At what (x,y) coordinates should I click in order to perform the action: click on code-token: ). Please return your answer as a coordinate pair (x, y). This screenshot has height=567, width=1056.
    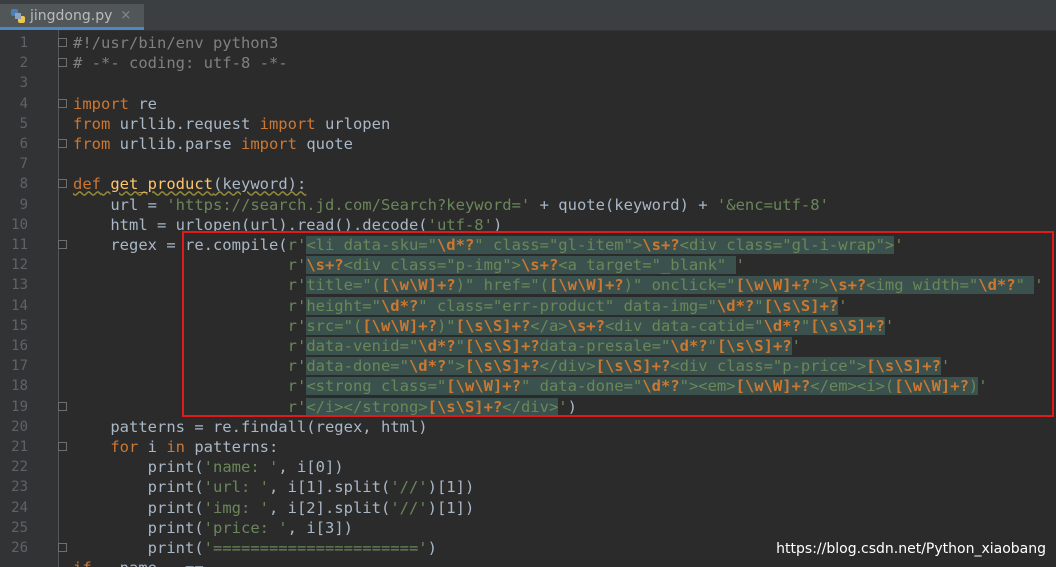
    Looking at the image, I should click on (572, 406).